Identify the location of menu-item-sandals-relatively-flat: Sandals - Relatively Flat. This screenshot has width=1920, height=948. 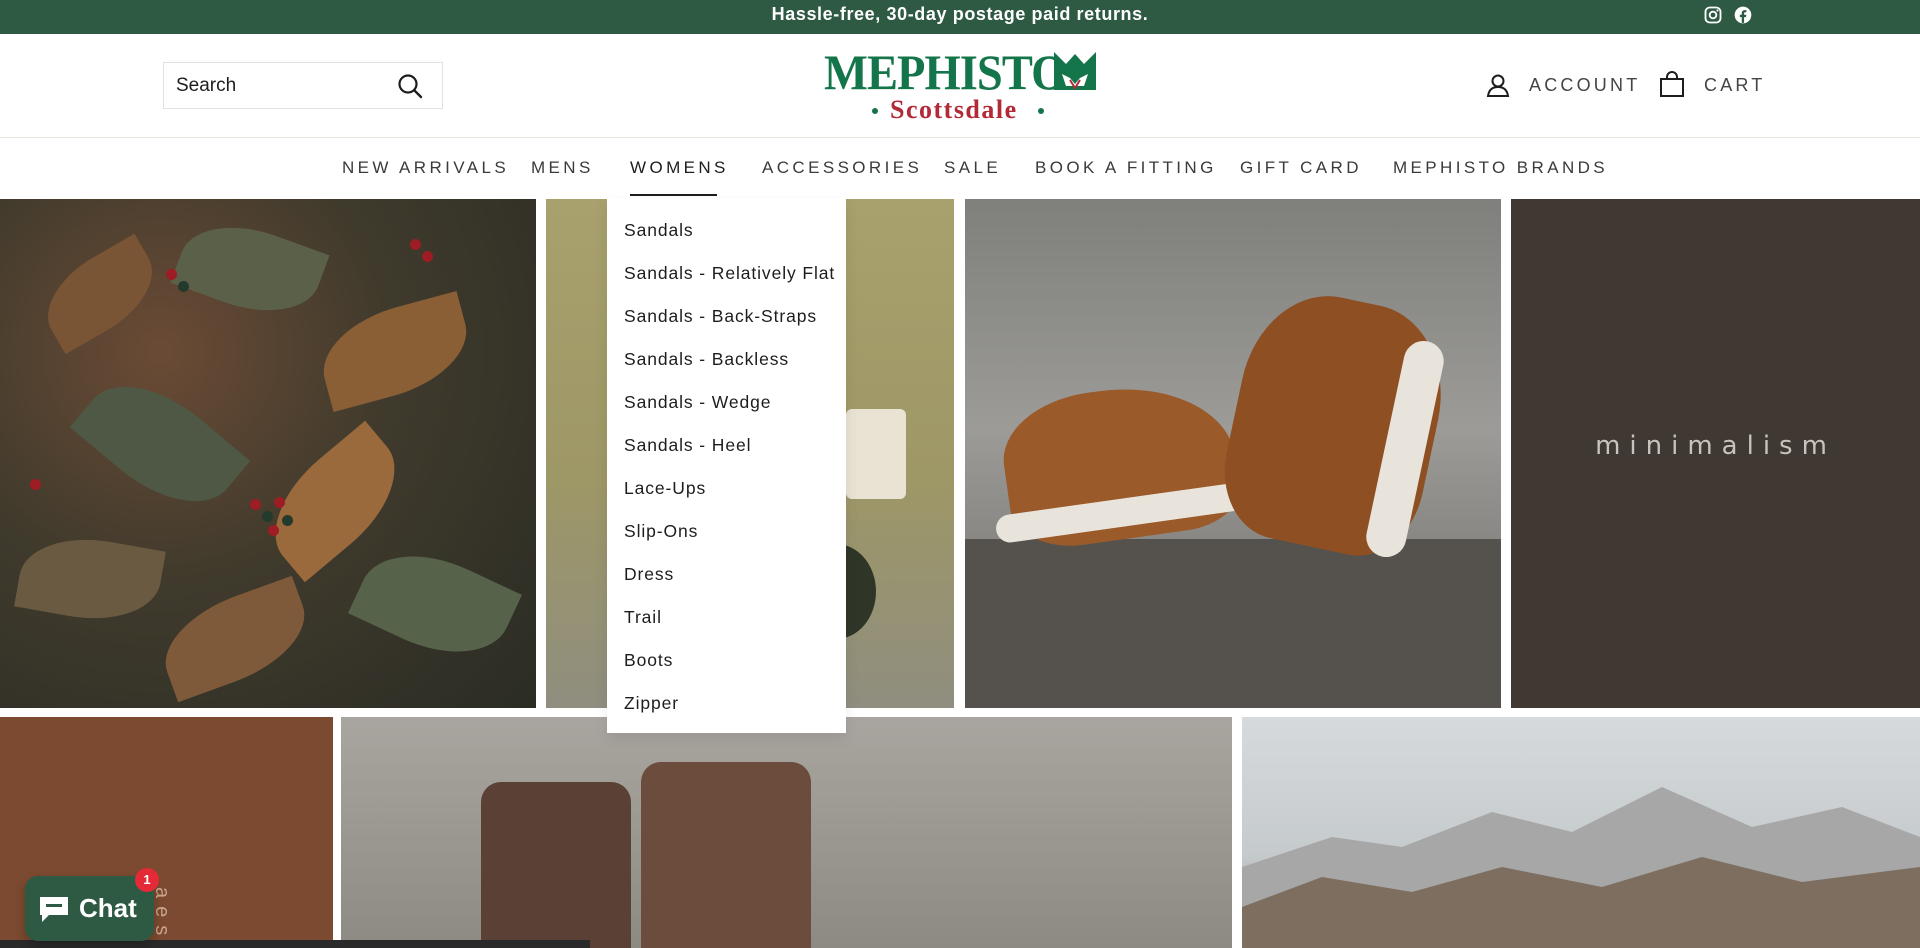
(726, 274).